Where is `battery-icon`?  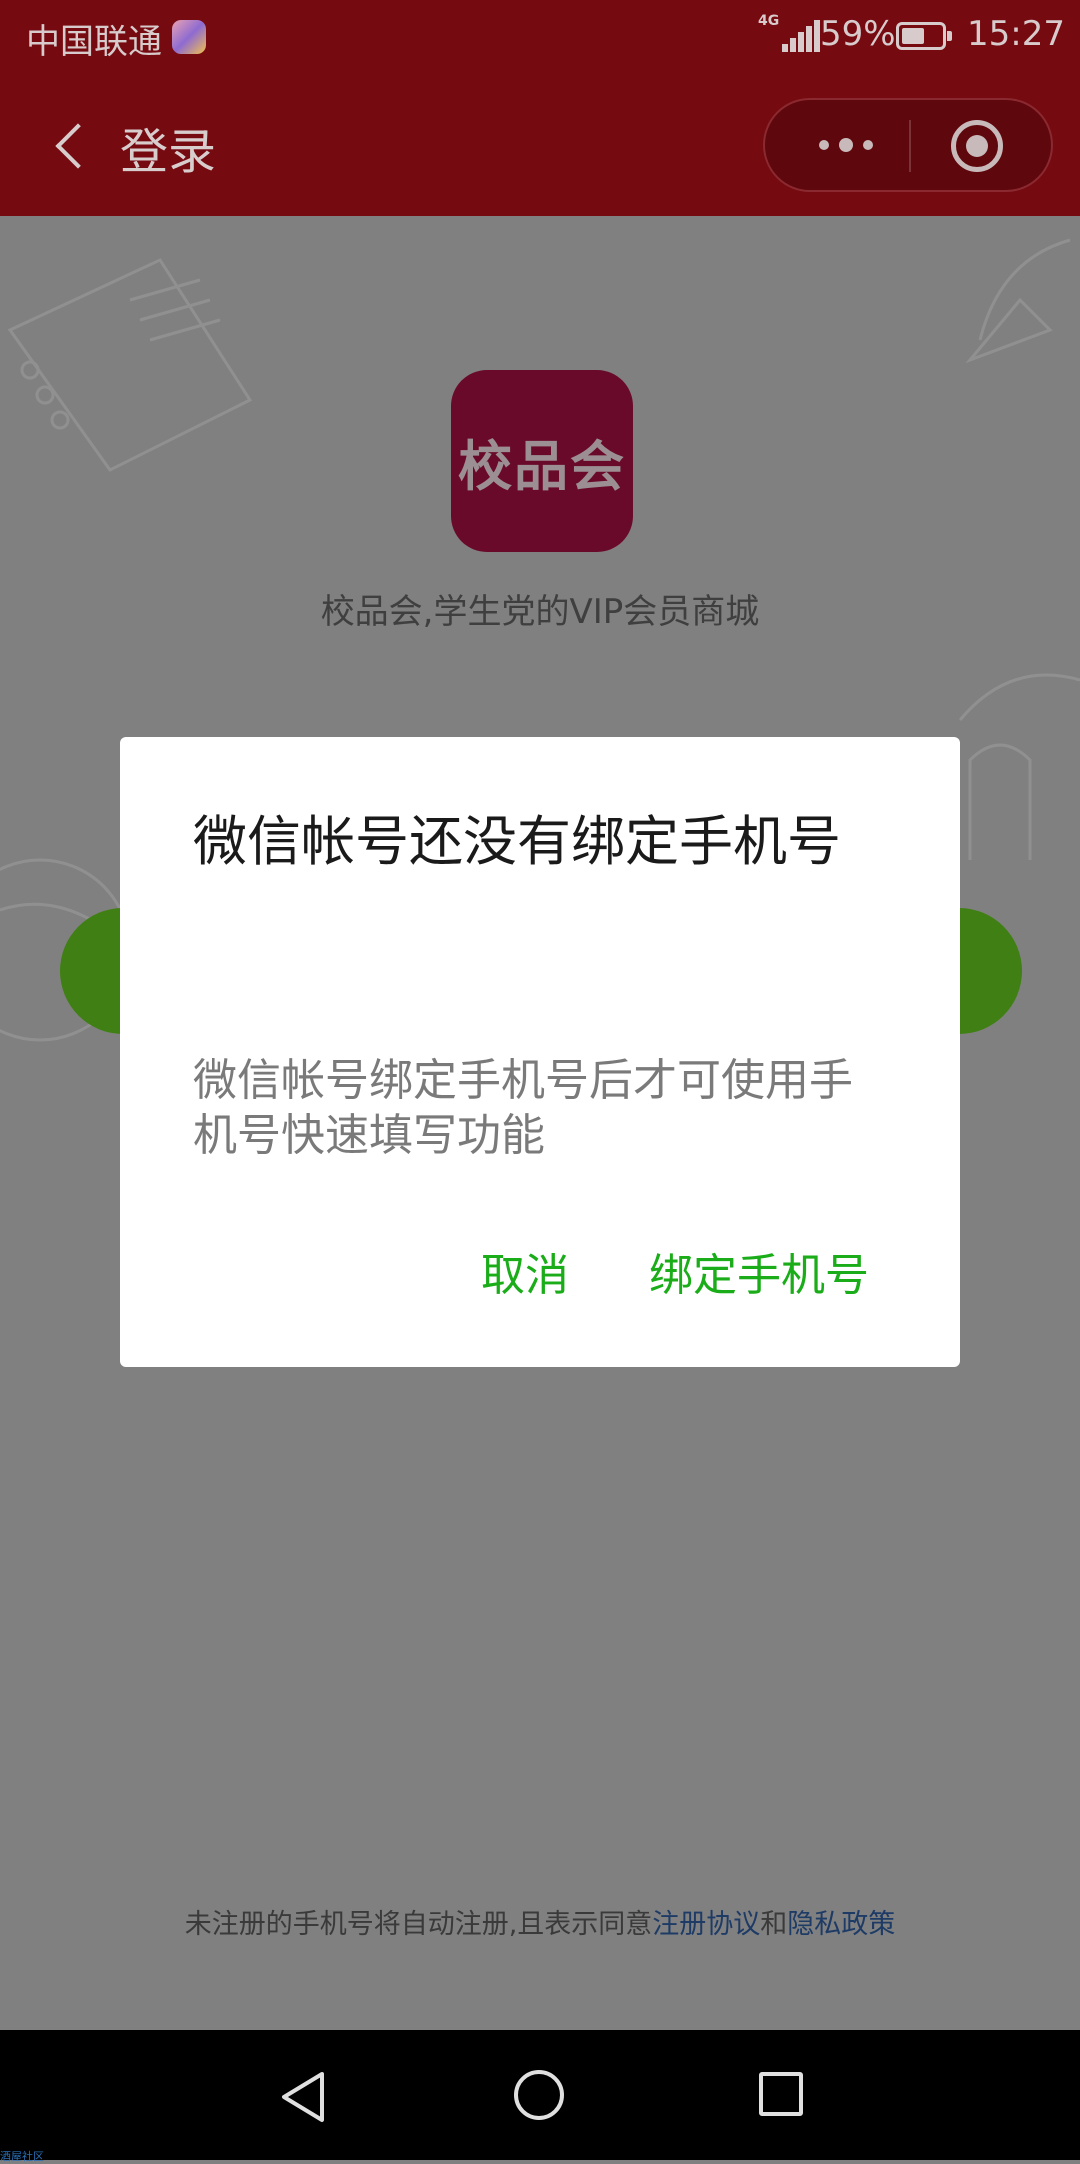
battery-icon is located at coordinates (924, 36).